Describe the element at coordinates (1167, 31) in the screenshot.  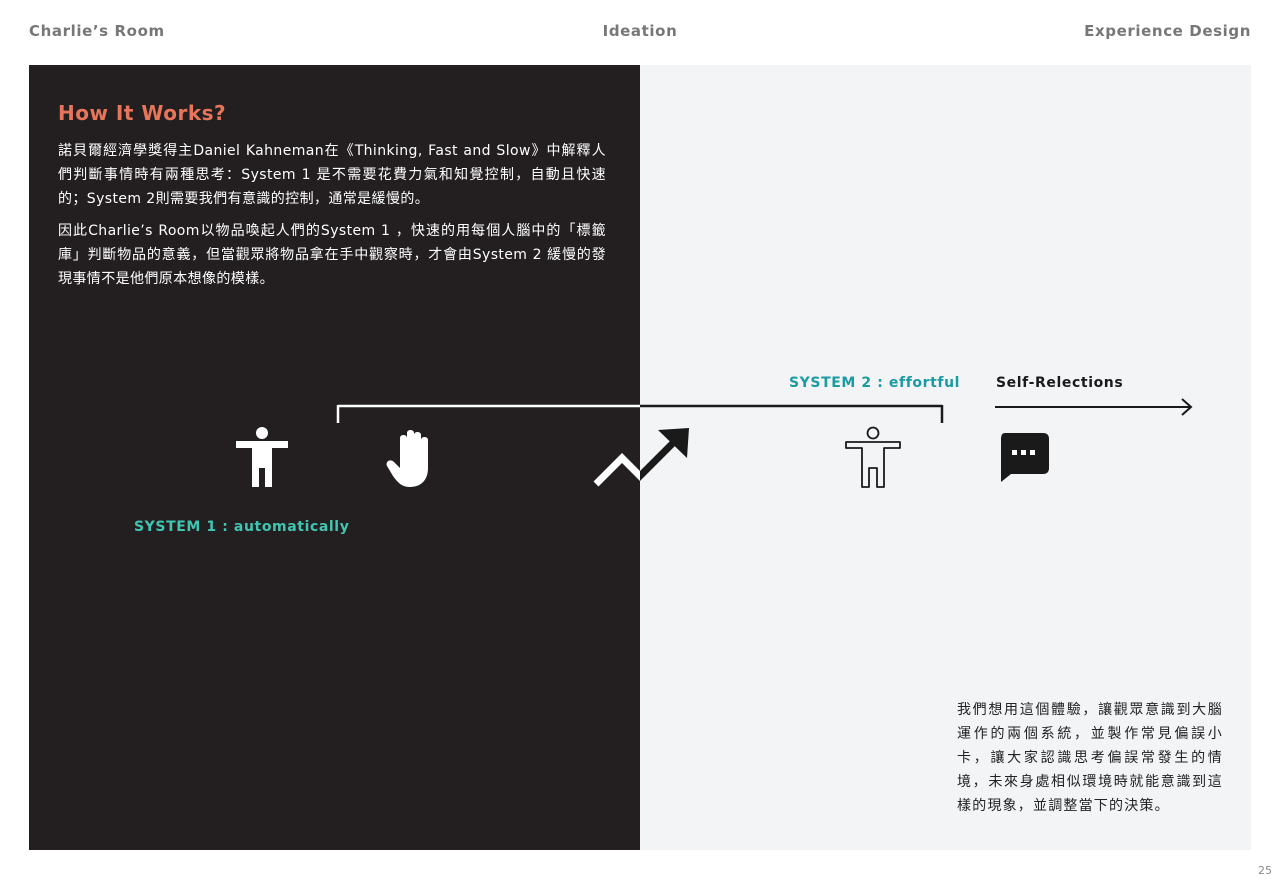
I see `header-right-title: Experience Design` at that location.